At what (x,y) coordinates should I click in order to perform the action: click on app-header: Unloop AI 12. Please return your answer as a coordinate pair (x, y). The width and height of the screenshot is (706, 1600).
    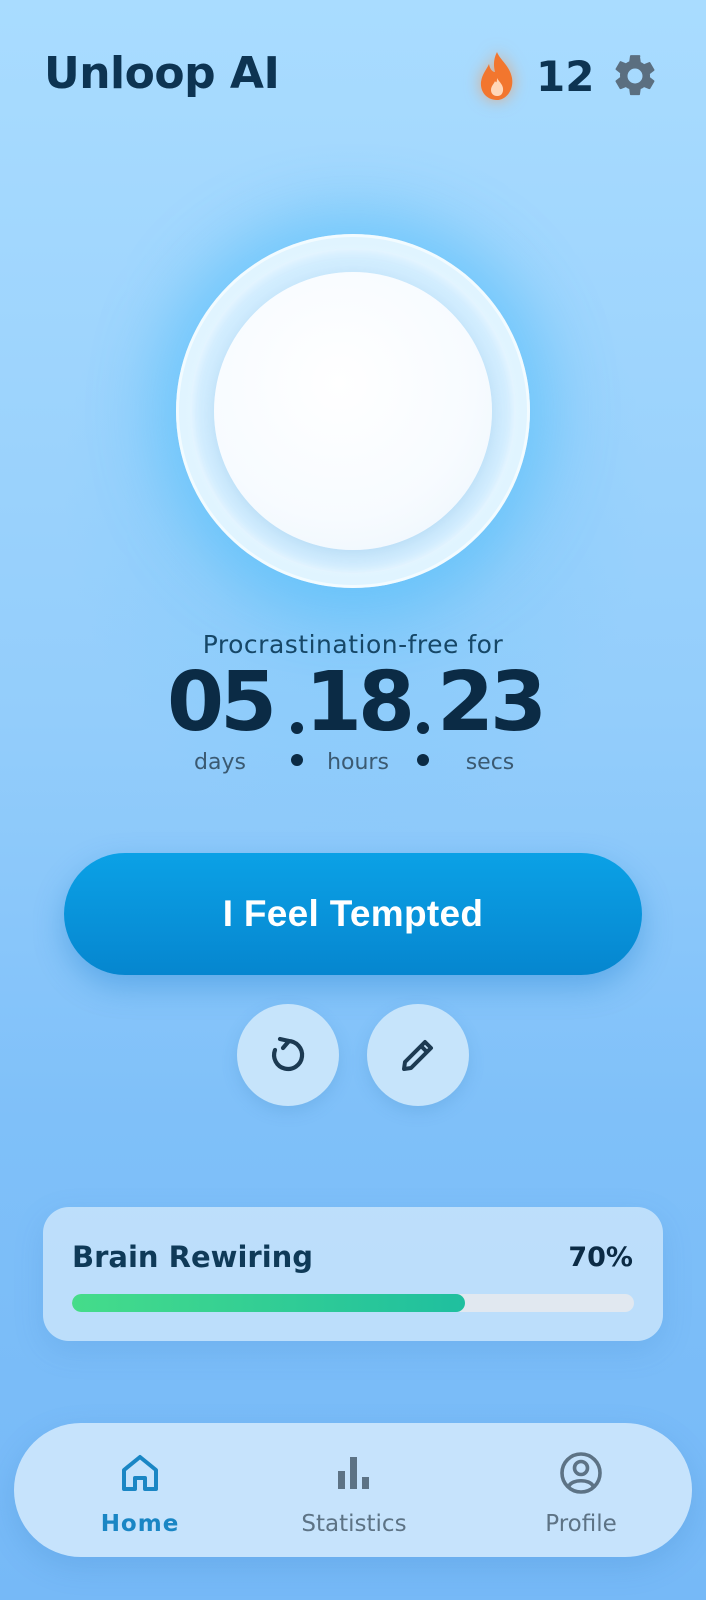
    Looking at the image, I should click on (353, 75).